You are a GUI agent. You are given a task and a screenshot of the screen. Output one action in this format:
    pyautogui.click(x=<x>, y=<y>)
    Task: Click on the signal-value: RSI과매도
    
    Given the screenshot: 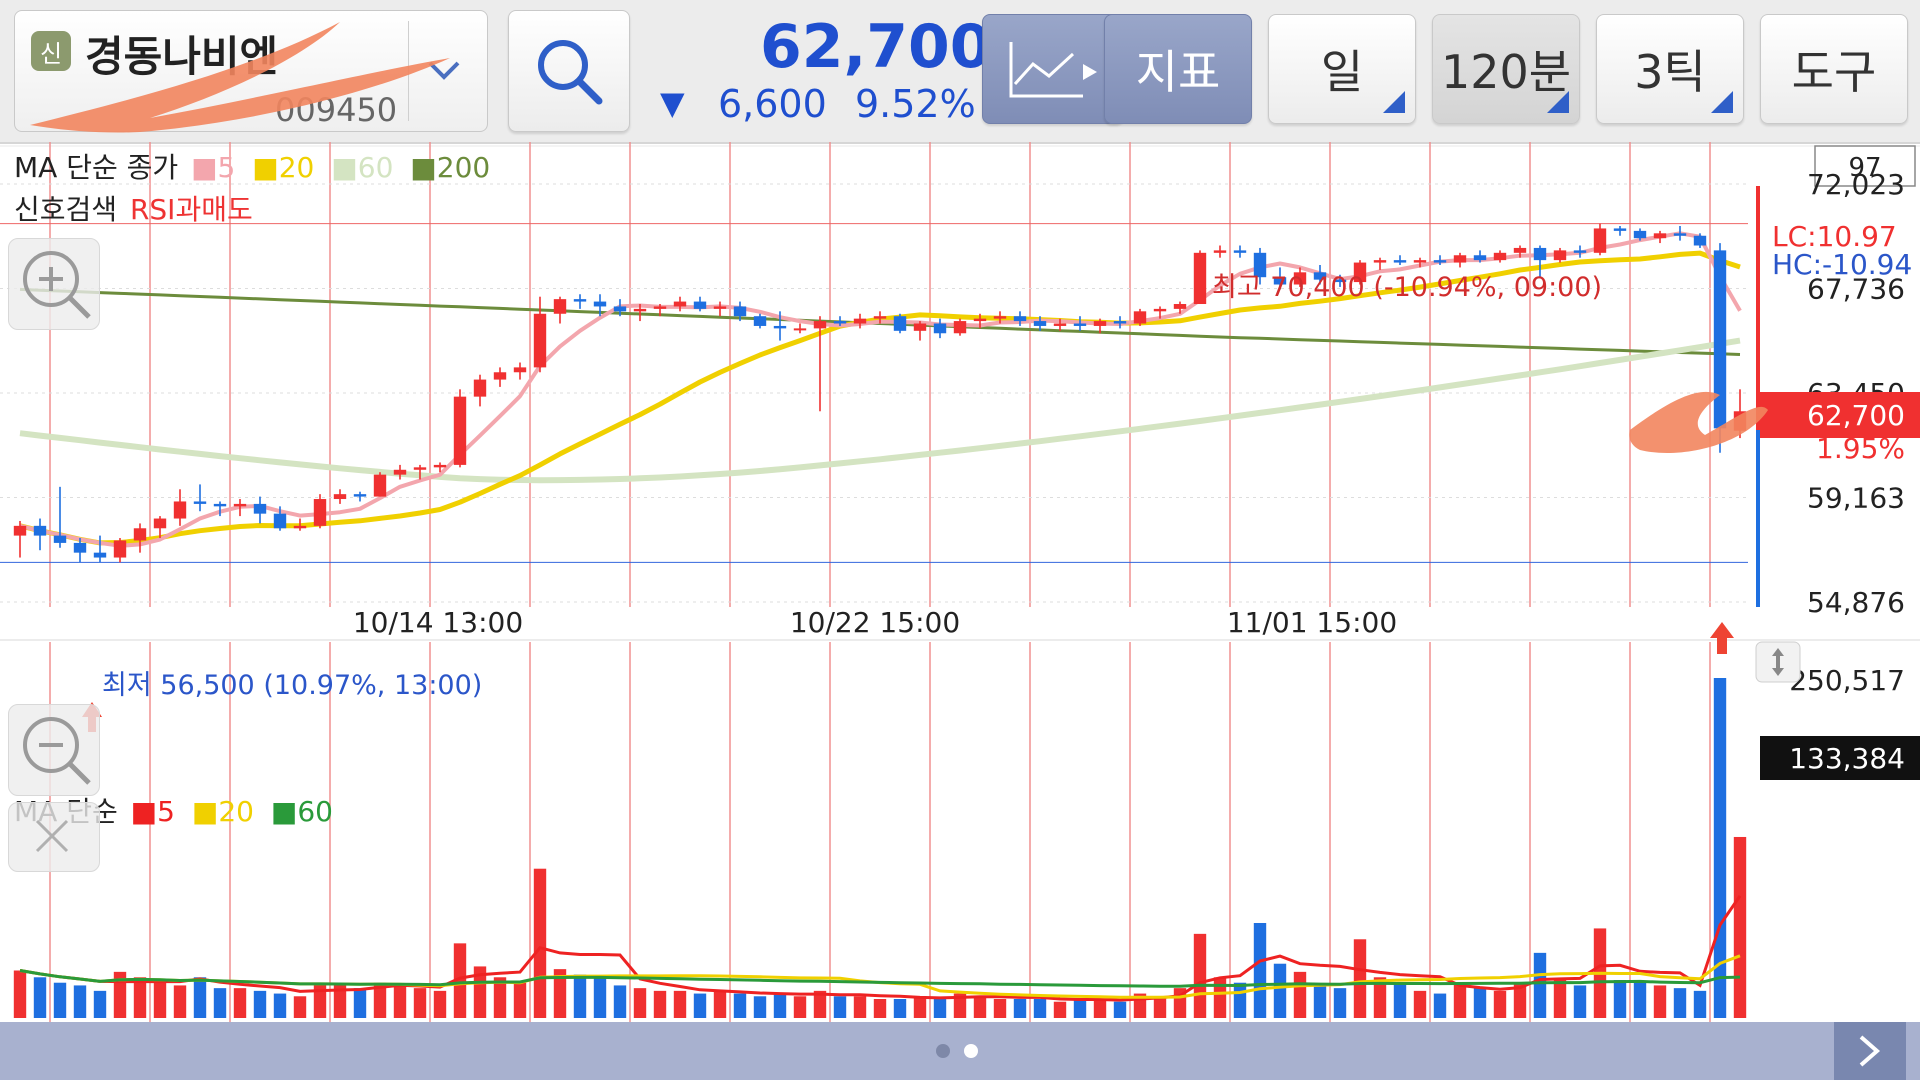 What is the action you would take?
    pyautogui.click(x=191, y=209)
    